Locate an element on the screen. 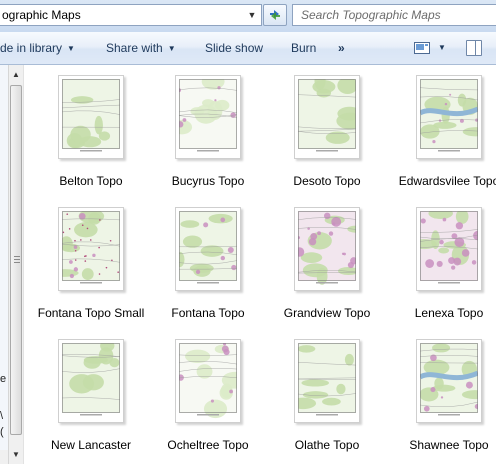 Image resolution: width=496 pixels, height=467 pixels. slide-show-button: Slide show is located at coordinates (234, 48).